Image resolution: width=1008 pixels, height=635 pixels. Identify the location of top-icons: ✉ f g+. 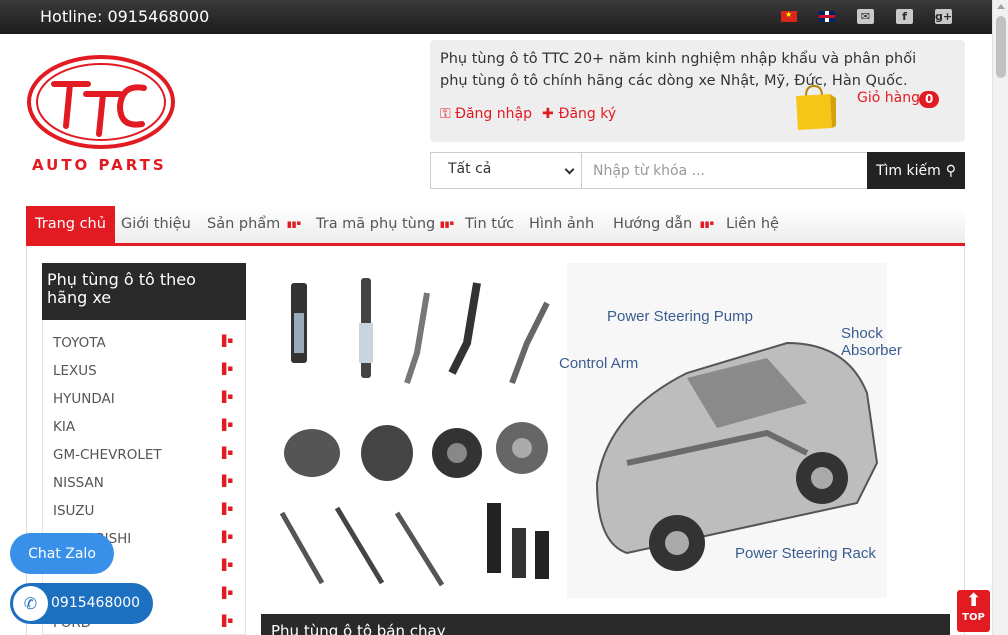
(866, 16).